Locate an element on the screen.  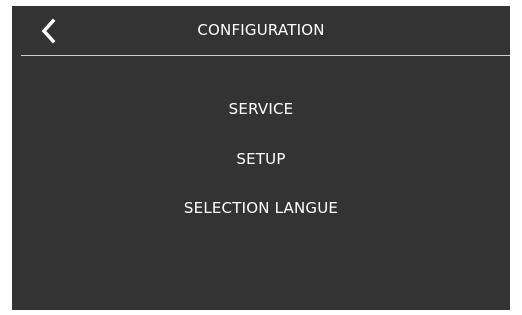
page-title: CONFIGURATION is located at coordinates (261, 30).